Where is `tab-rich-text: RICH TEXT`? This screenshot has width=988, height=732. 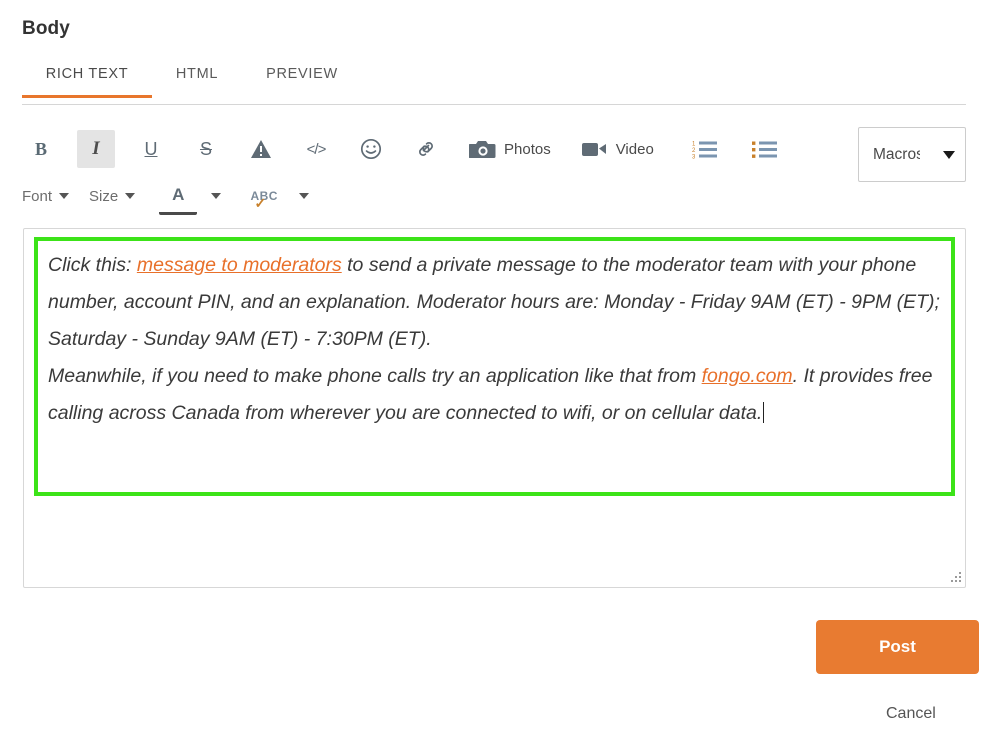 tab-rich-text: RICH TEXT is located at coordinates (87, 82).